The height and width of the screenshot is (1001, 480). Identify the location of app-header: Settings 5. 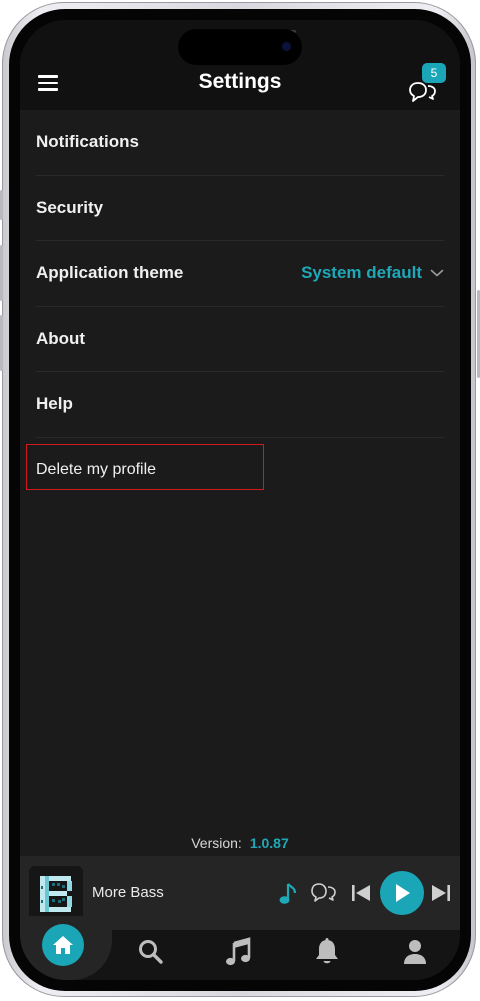
(240, 65).